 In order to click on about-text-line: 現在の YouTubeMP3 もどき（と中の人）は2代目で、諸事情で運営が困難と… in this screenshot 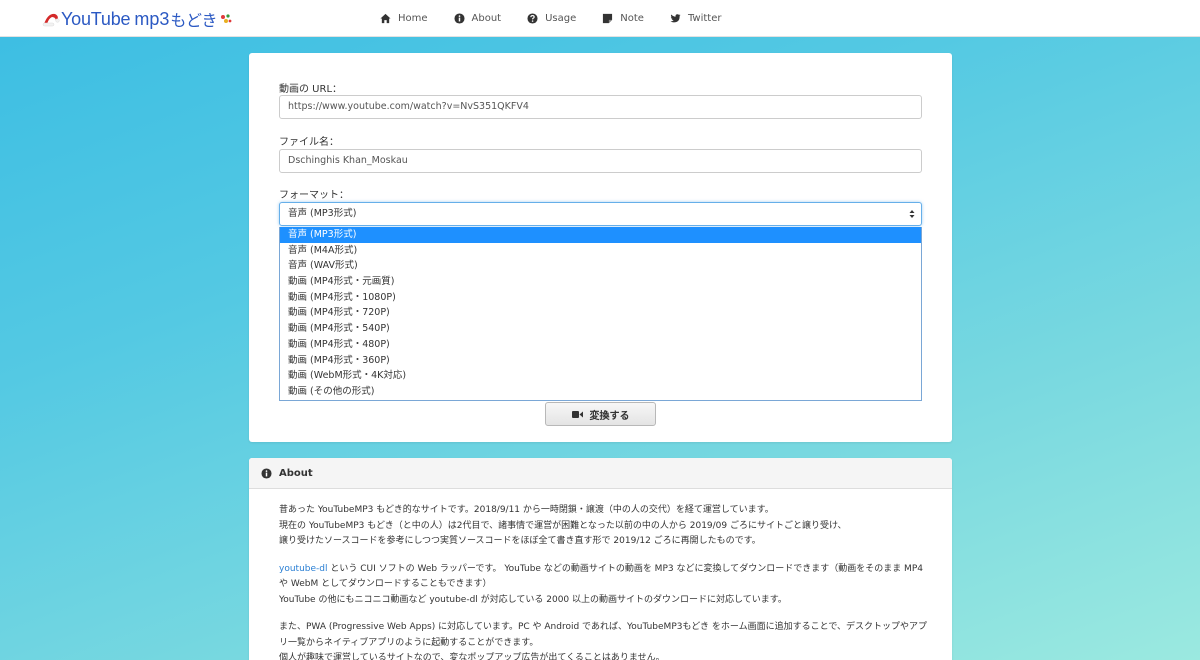, I will do `click(563, 525)`.